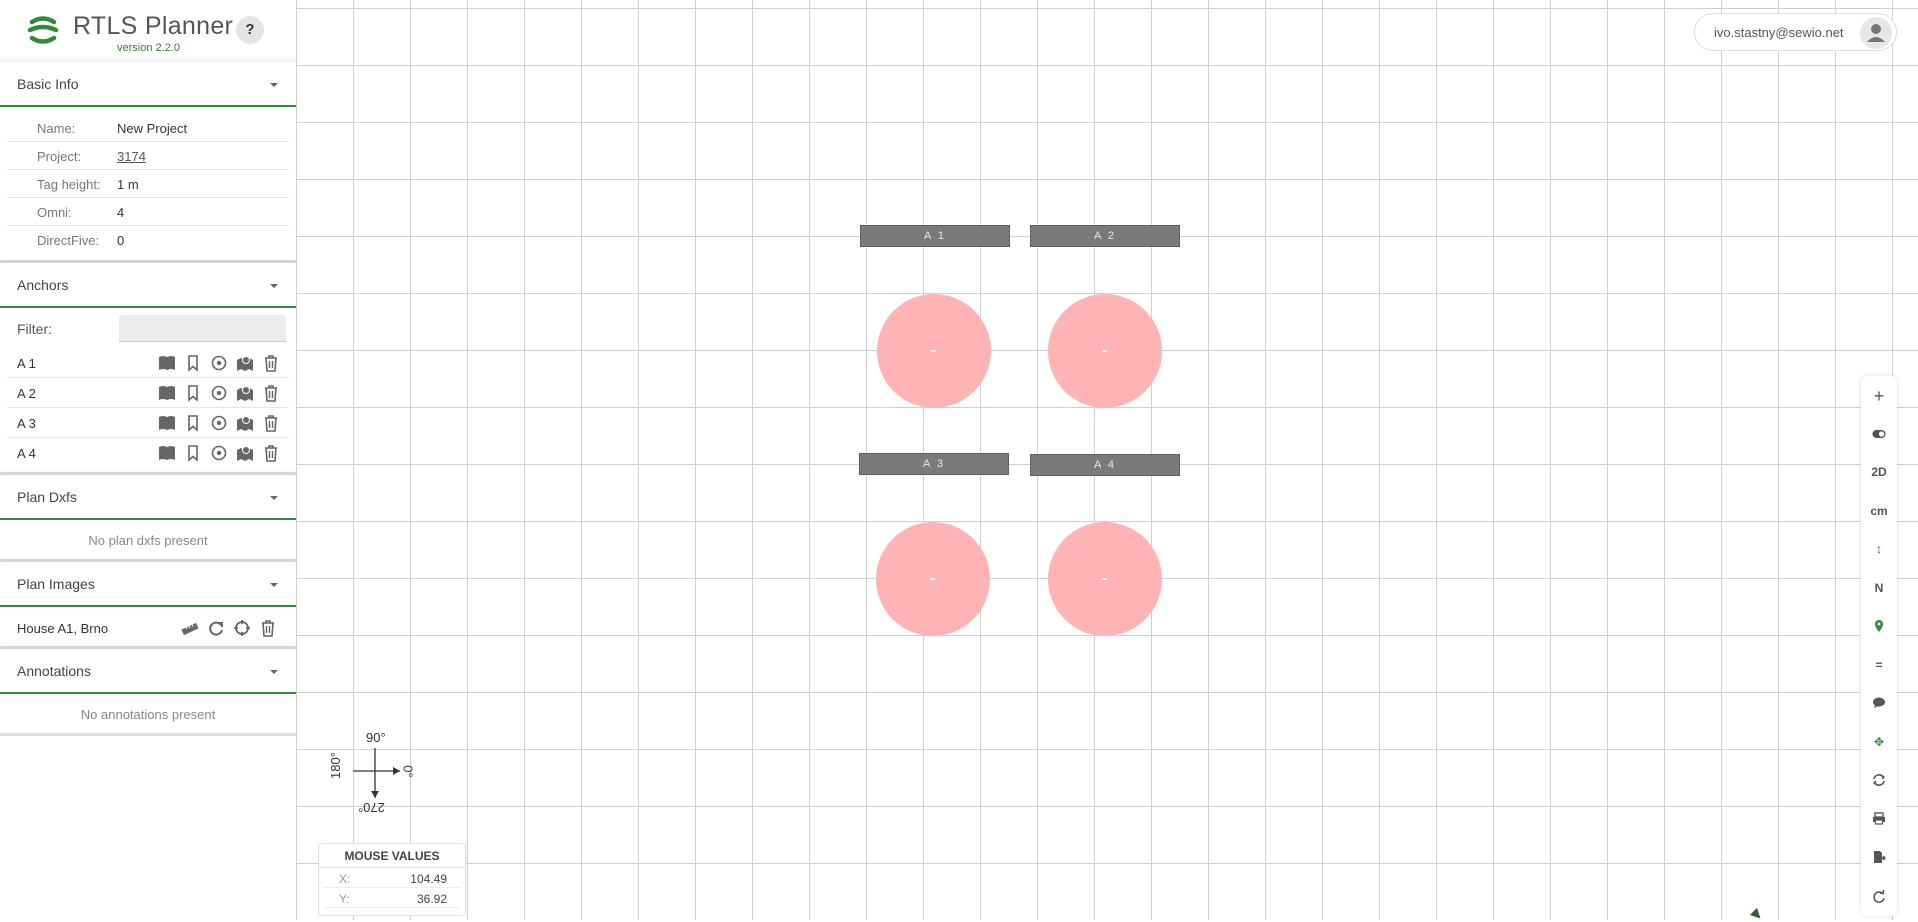  I want to click on anchor-coverage-a3, so click(933, 579).